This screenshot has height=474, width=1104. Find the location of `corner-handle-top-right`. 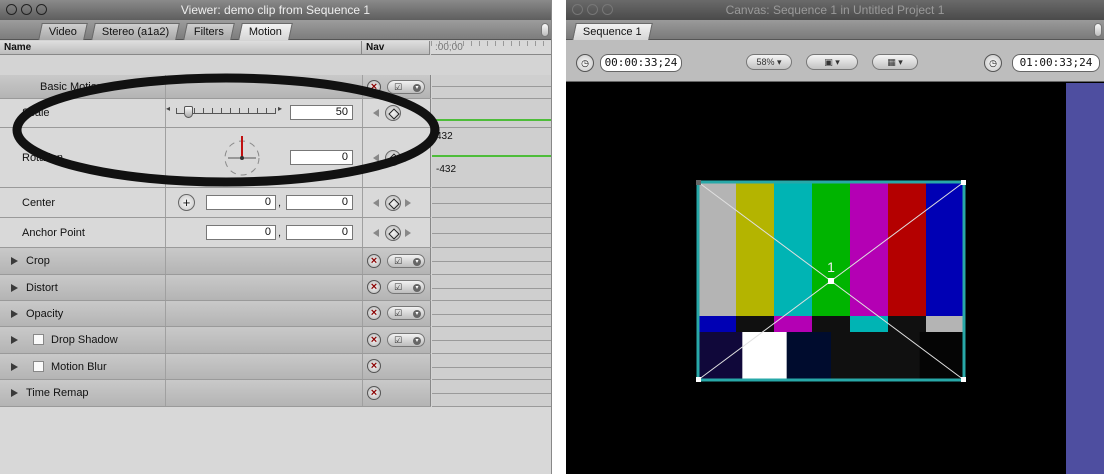

corner-handle-top-right is located at coordinates (963, 182).